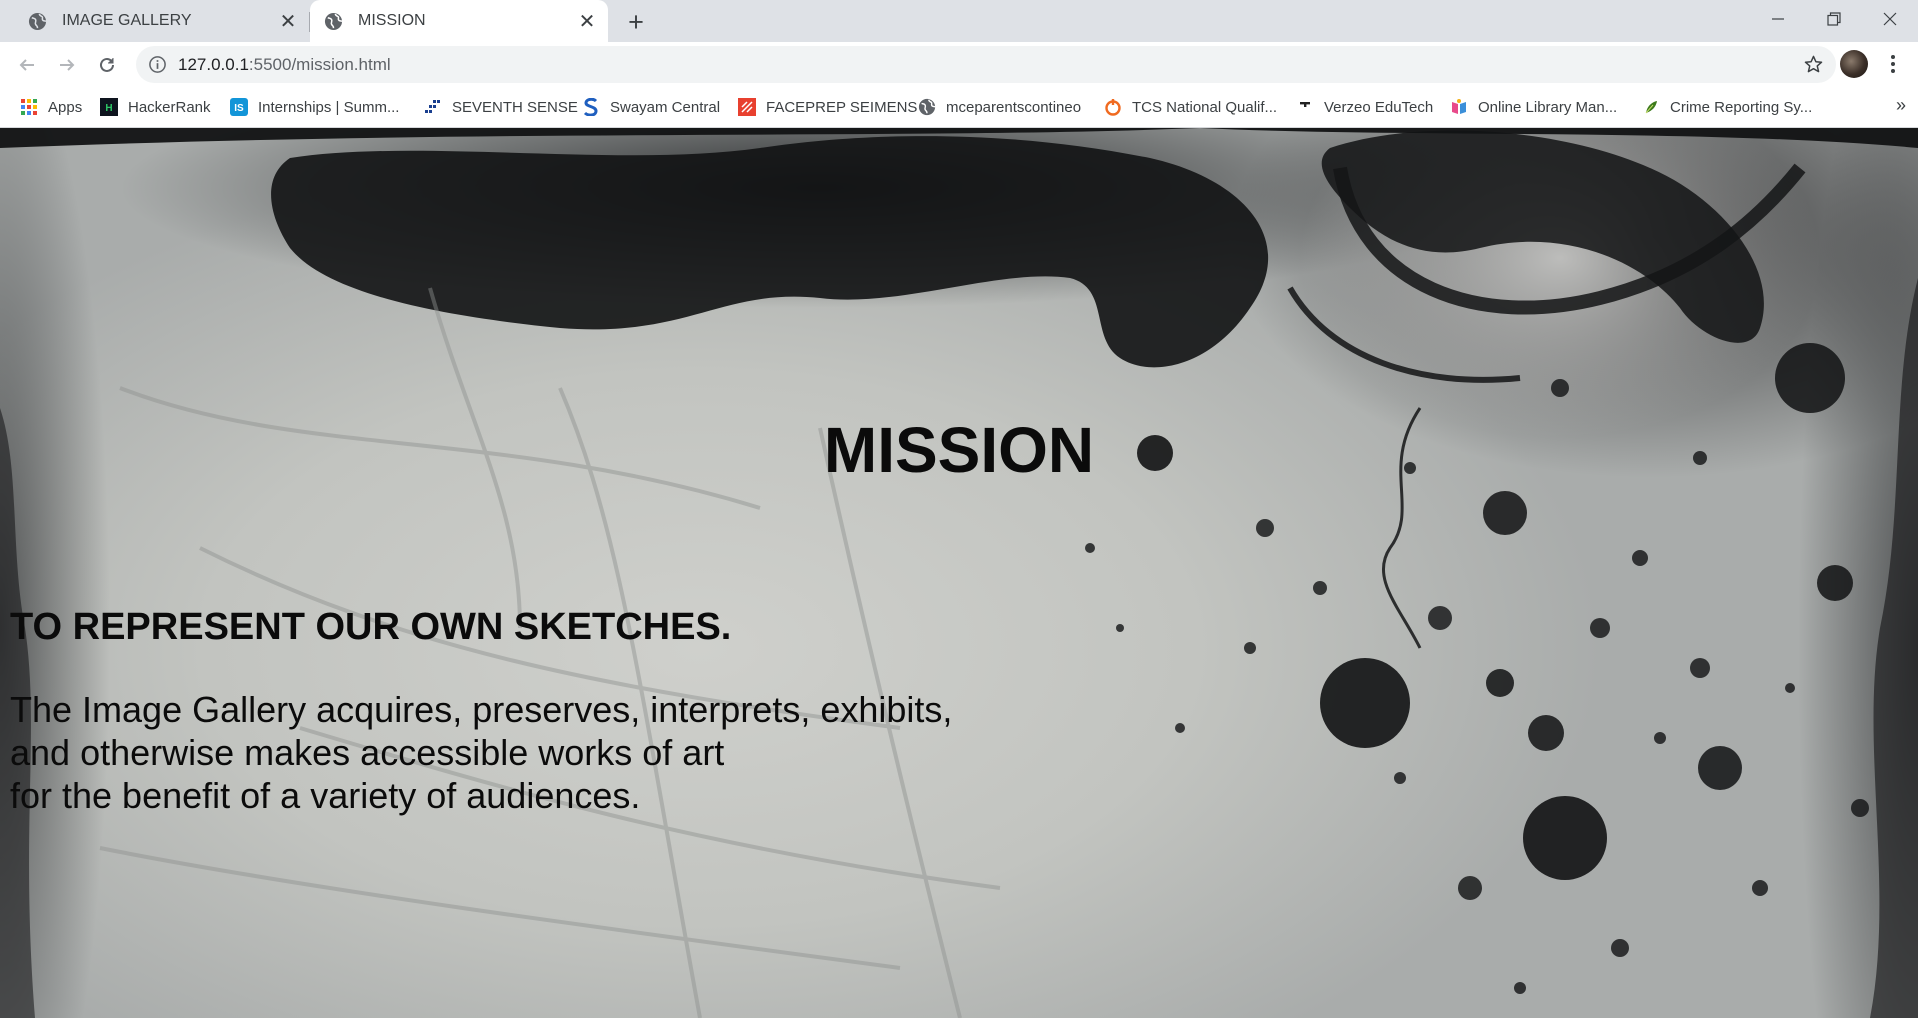 Image resolution: width=1918 pixels, height=1018 pixels. I want to click on bookmark-verzeo: Verzeo EduTech, so click(1364, 107).